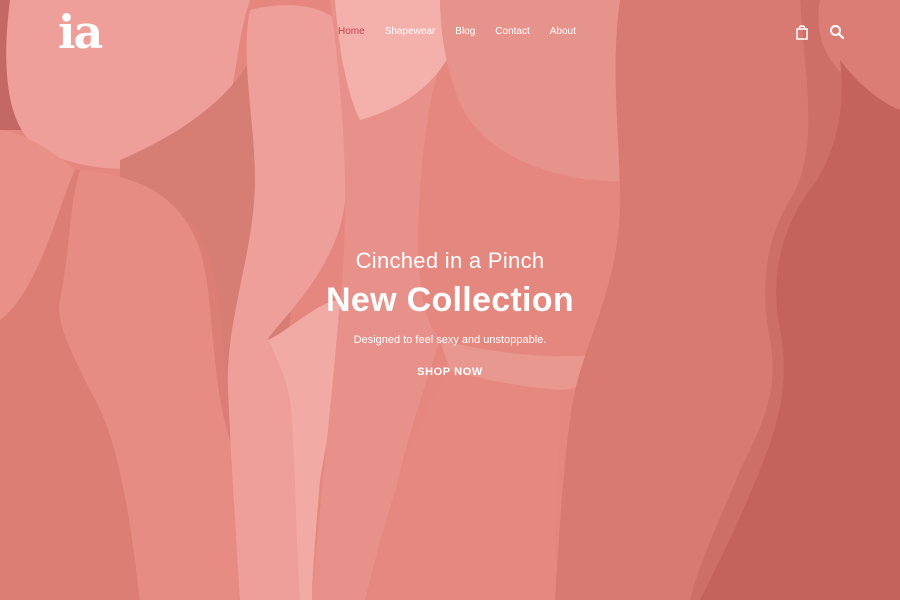 Image resolution: width=900 pixels, height=600 pixels. Describe the element at coordinates (80, 32) in the screenshot. I see `brand-logo: ia` at that location.